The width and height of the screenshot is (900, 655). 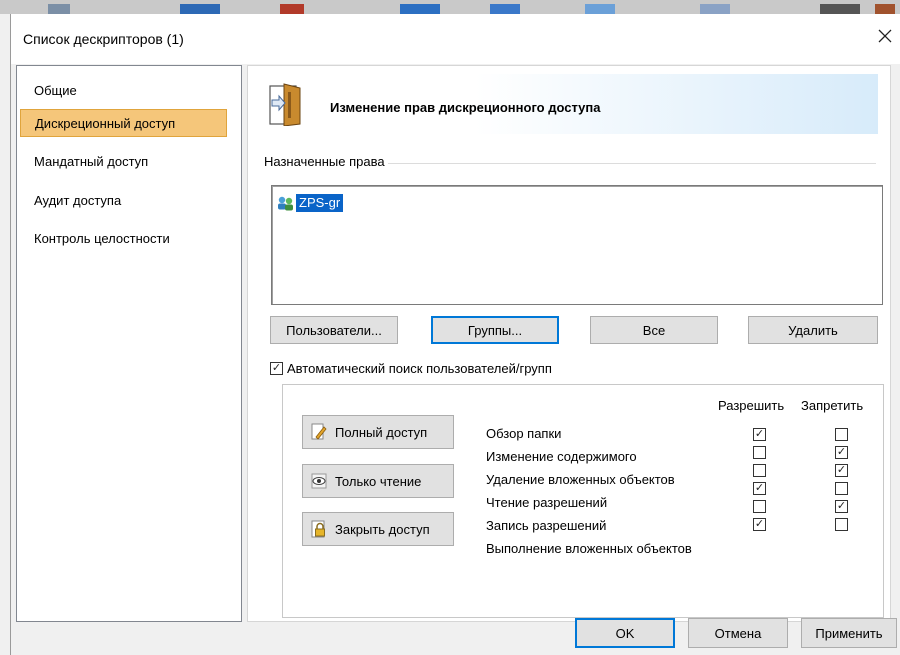 What do you see at coordinates (326, 161) in the screenshot?
I see `assigned-rights-label: Назначенные права` at bounding box center [326, 161].